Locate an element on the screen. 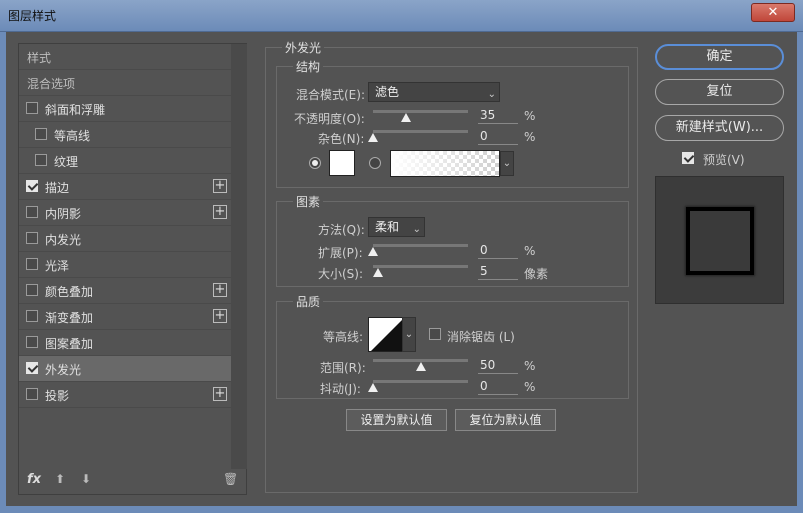  jitter-unit: % is located at coordinates (530, 387).